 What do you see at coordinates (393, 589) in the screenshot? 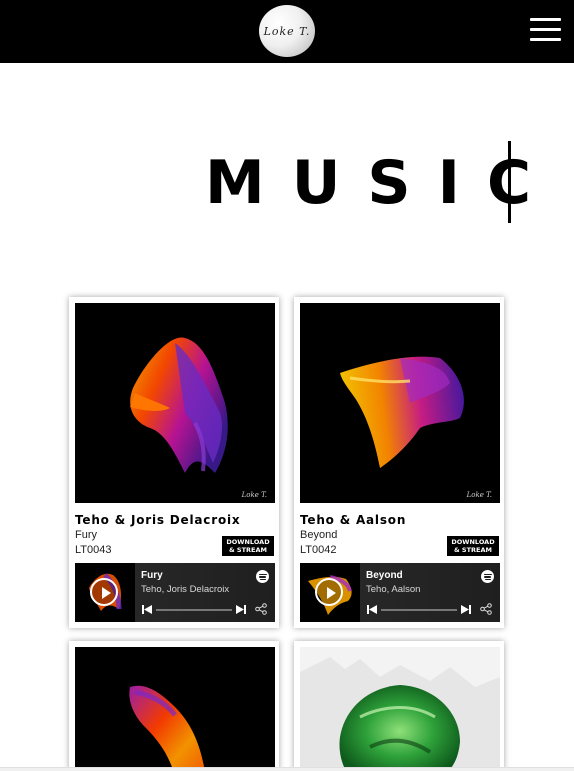
I see `player-track-artists: Teho, Aalson` at bounding box center [393, 589].